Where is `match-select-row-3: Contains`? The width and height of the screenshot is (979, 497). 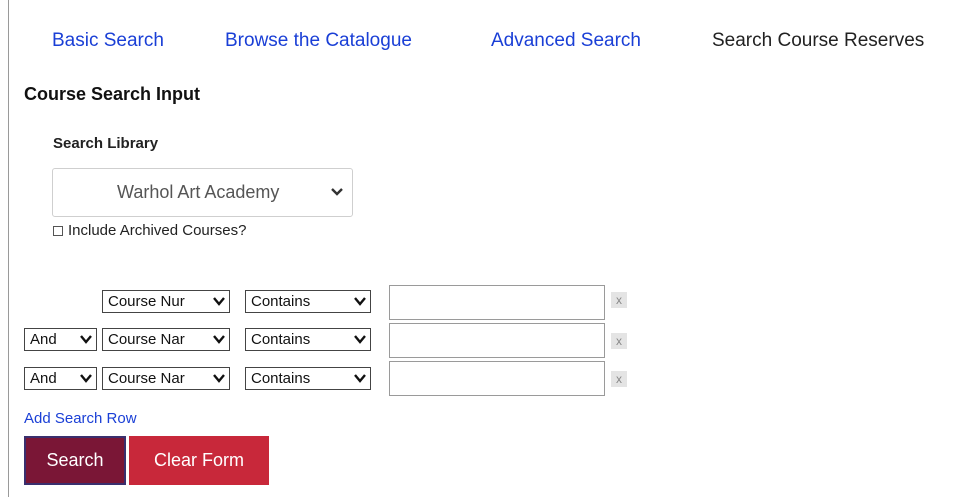
match-select-row-3: Contains is located at coordinates (308, 378).